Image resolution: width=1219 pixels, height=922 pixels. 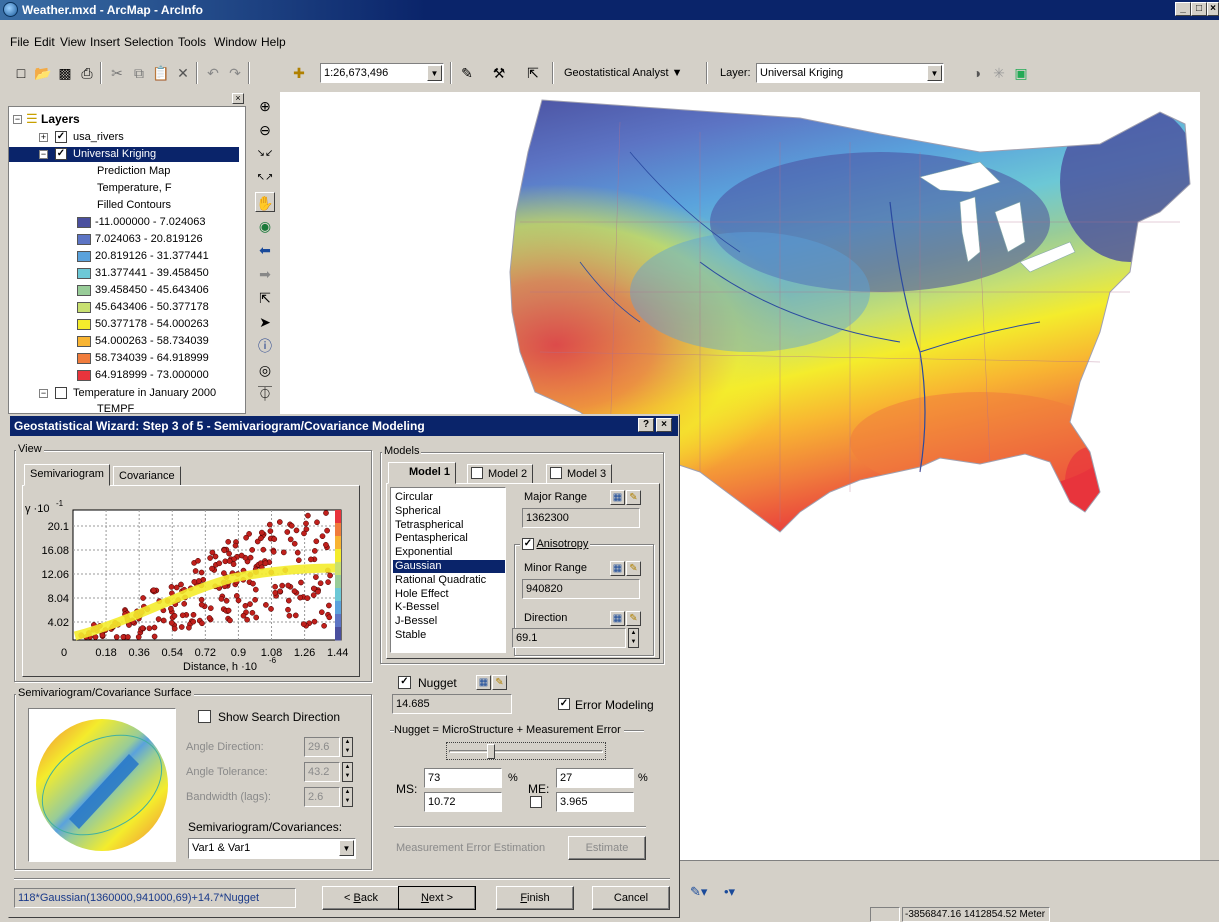 What do you see at coordinates (19, 42) in the screenshot?
I see `menu-file: File` at bounding box center [19, 42].